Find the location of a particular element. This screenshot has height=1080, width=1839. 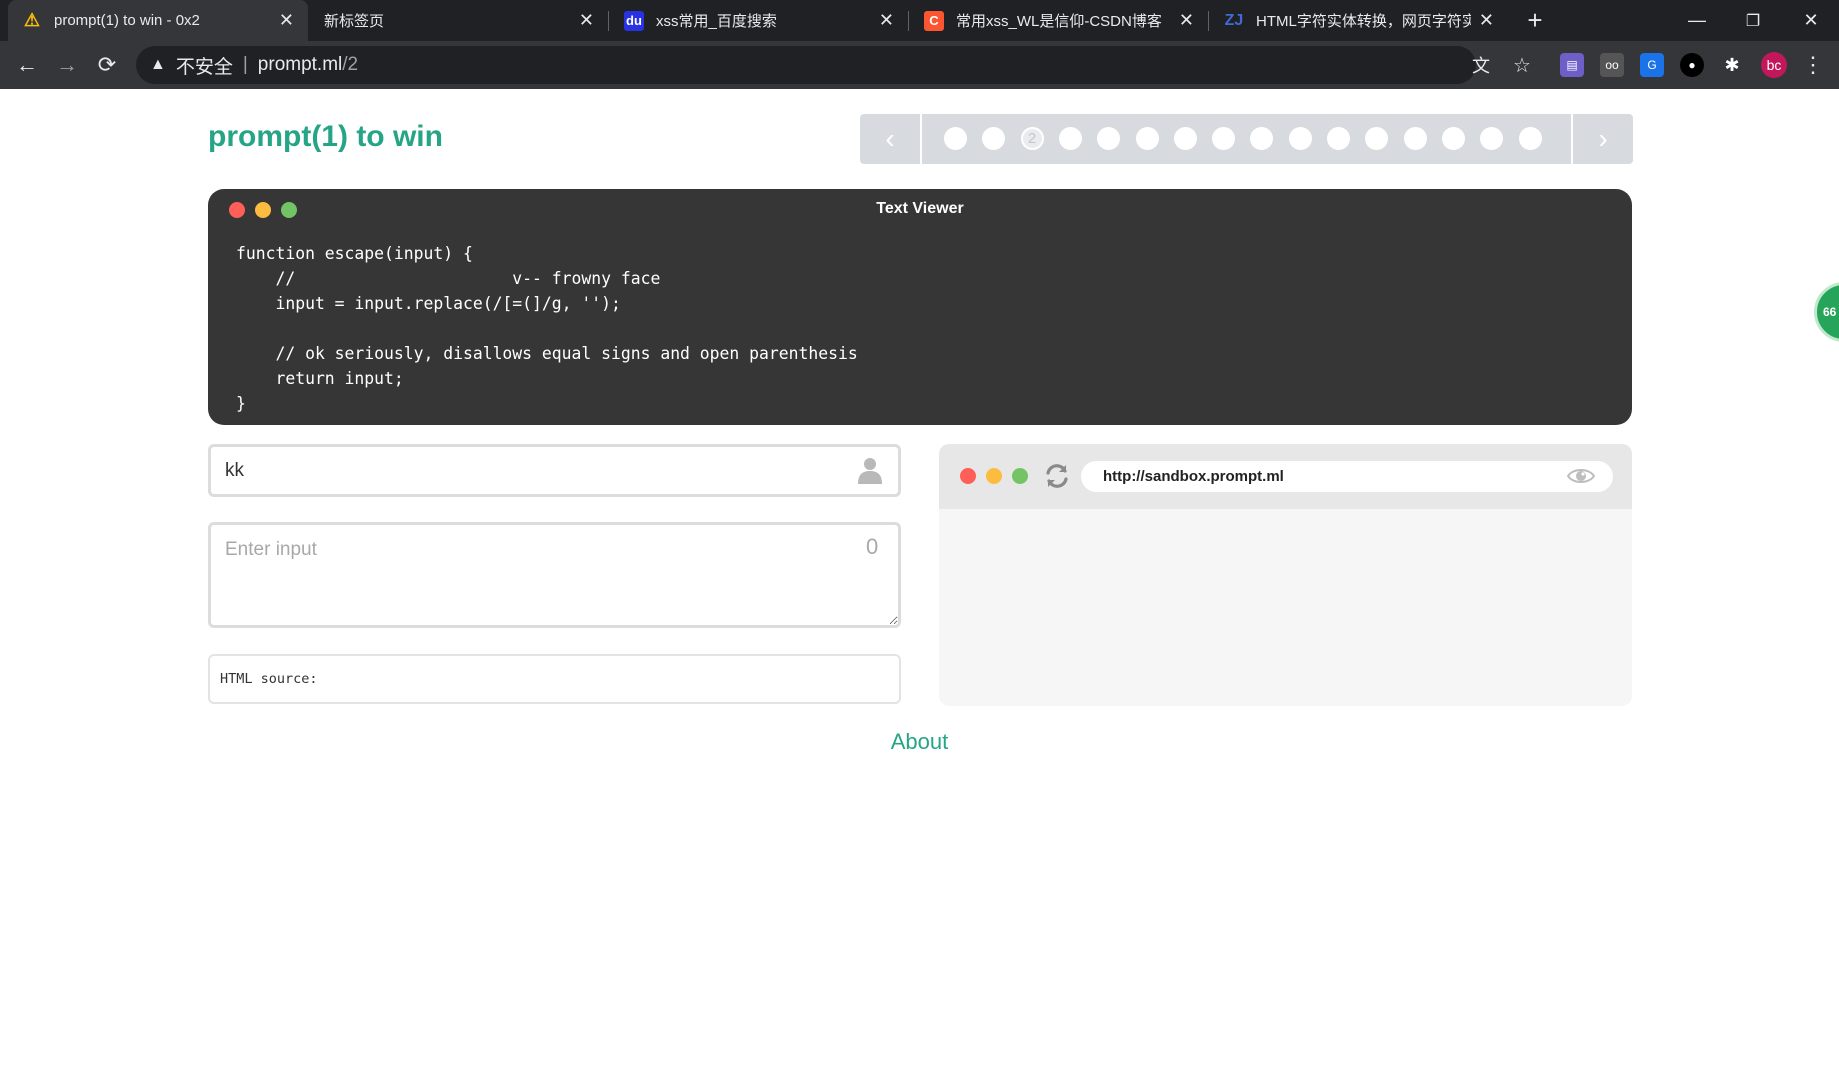

address-bar: ▲ 不安全 | prompt.ml /2 is located at coordinates (806, 65).